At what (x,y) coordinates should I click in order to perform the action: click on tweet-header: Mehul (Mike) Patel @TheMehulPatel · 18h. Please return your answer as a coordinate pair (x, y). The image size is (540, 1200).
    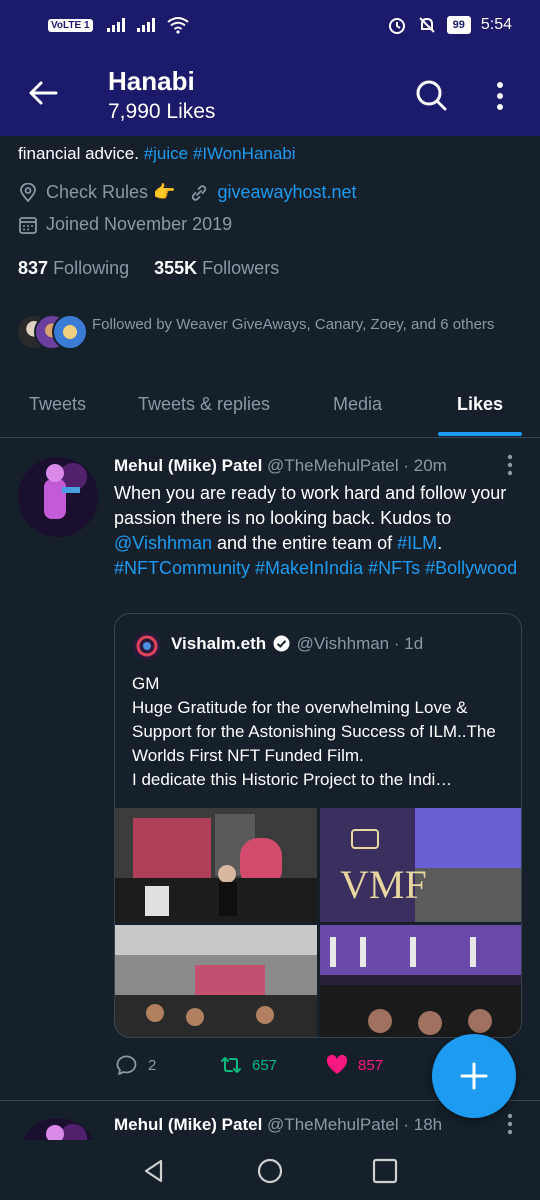
    Looking at the image, I should click on (278, 1125).